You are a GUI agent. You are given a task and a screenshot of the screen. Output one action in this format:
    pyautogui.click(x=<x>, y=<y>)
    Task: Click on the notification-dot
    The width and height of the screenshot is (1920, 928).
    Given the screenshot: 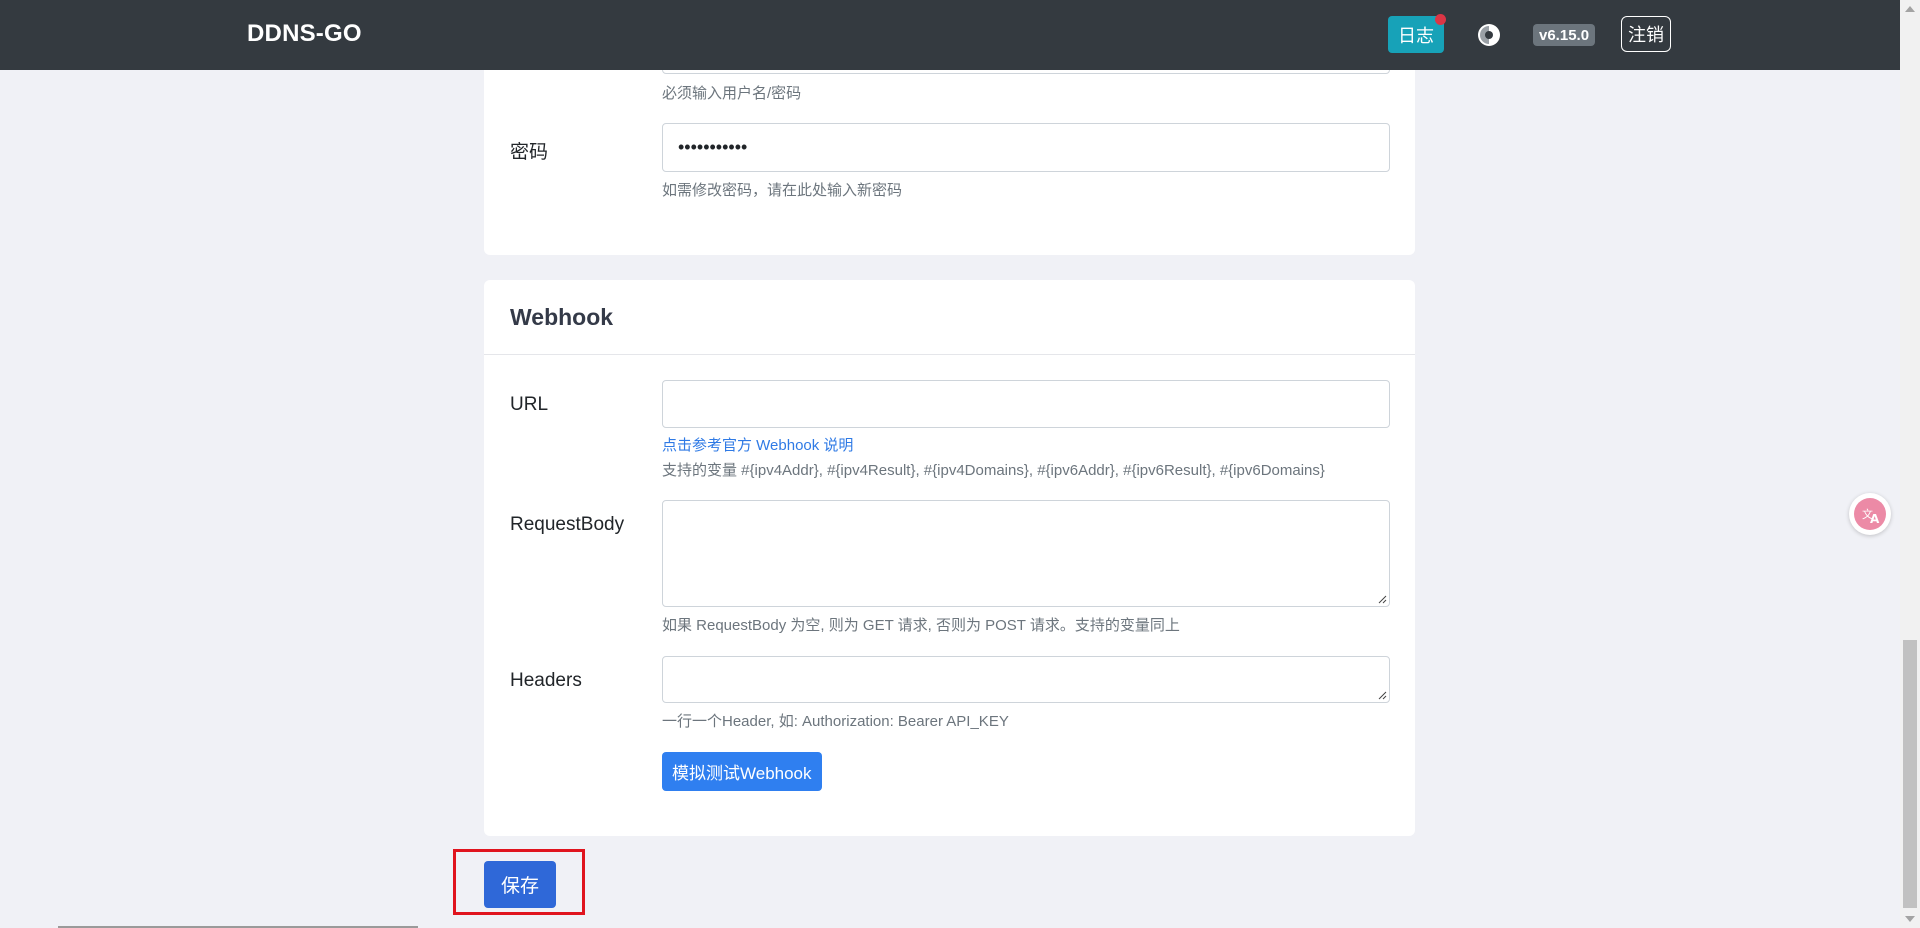 What is the action you would take?
    pyautogui.click(x=1440, y=19)
    